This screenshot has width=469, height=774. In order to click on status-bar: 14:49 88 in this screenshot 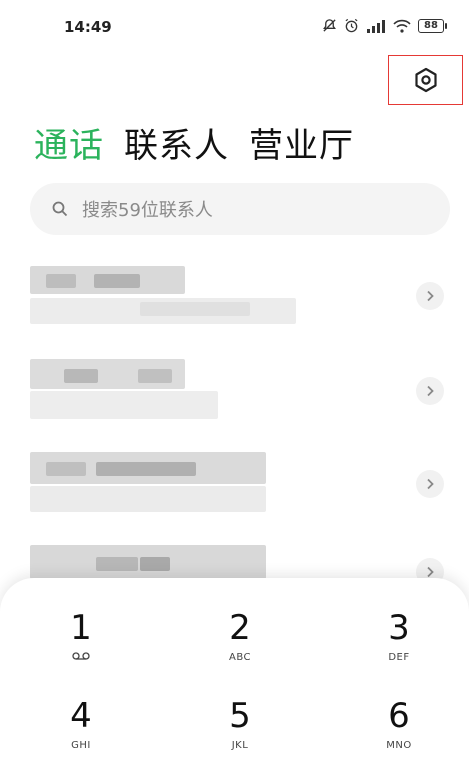, I will do `click(234, 28)`.